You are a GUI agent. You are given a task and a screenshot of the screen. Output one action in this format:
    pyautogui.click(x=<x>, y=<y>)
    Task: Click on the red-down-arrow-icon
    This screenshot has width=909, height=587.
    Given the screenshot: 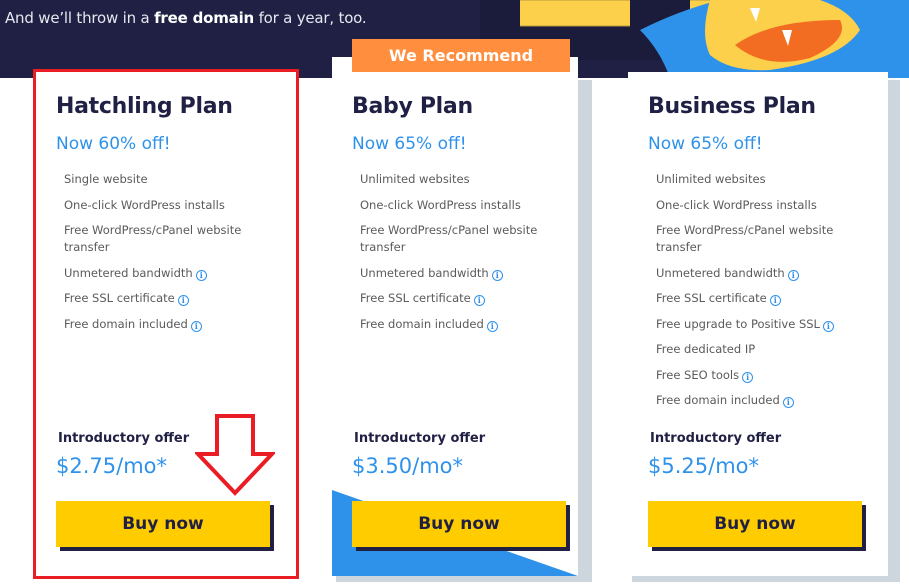 What is the action you would take?
    pyautogui.click(x=235, y=455)
    